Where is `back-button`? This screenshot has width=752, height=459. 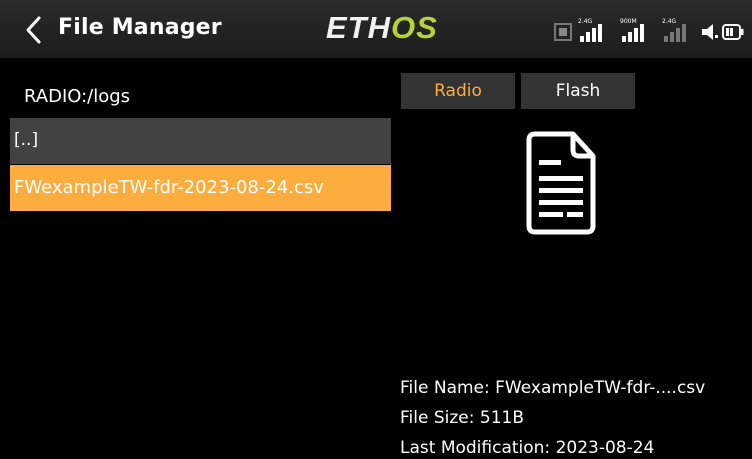
back-button is located at coordinates (34, 30).